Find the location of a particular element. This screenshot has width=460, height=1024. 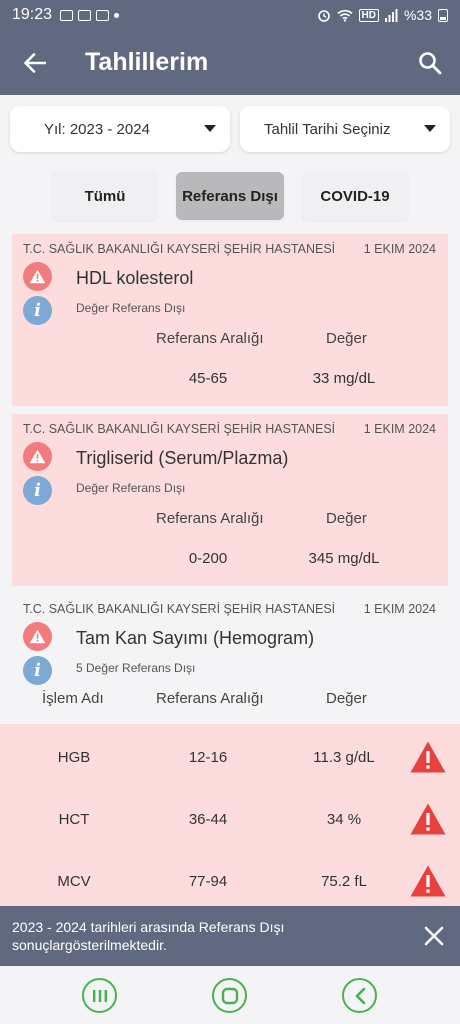

recent-apps-button is located at coordinates (99, 995).